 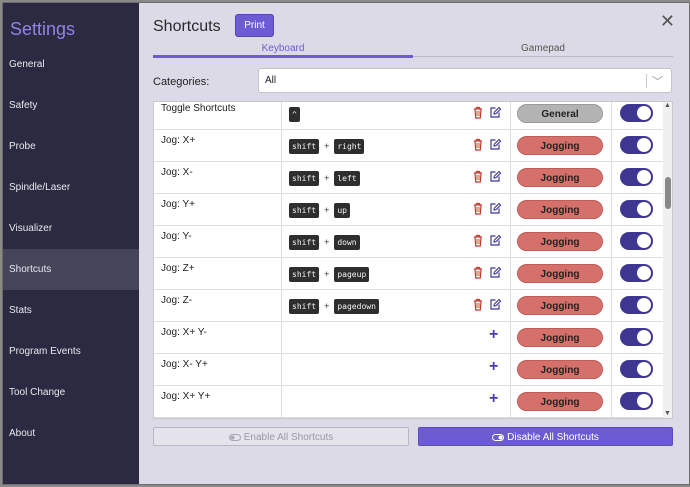 What do you see at coordinates (254, 25) in the screenshot?
I see `print-button: Print` at bounding box center [254, 25].